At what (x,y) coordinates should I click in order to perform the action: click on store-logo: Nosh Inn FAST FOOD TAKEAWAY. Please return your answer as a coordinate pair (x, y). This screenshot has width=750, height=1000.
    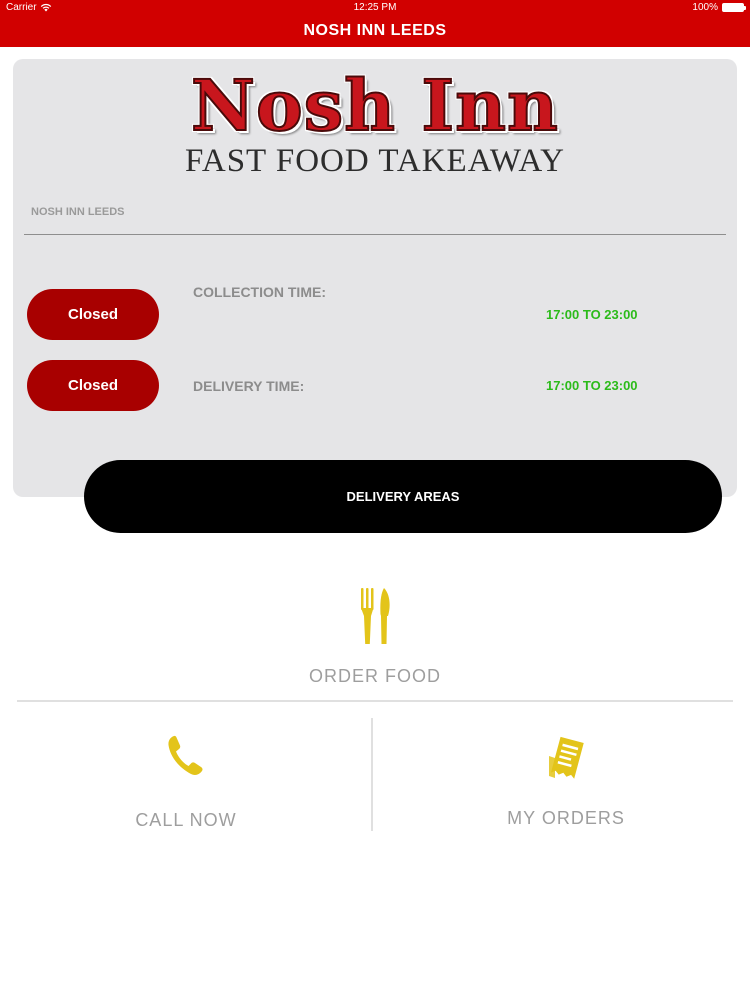
    Looking at the image, I should click on (375, 122).